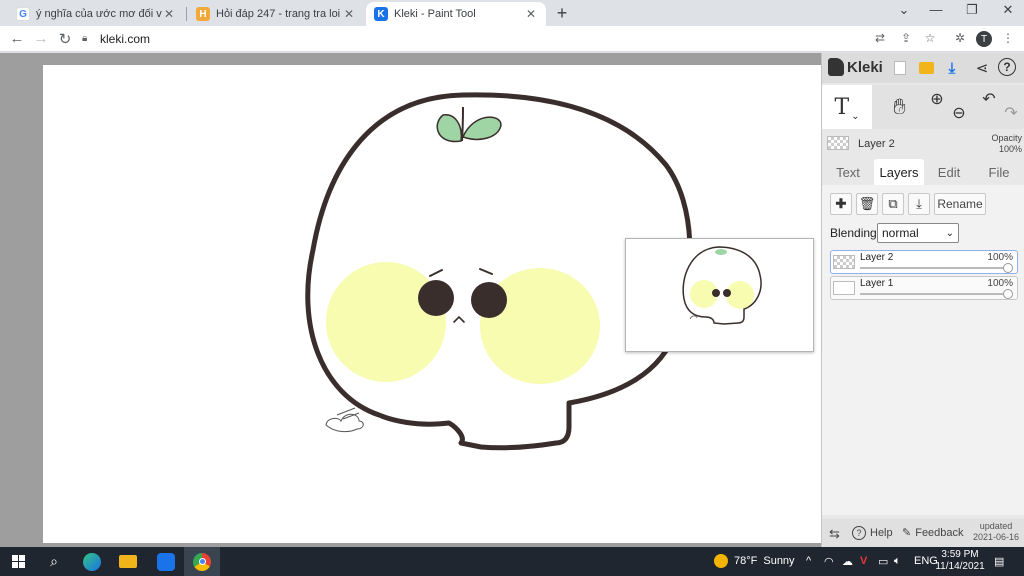 The width and height of the screenshot is (1024, 576). What do you see at coordinates (960, 204) in the screenshot?
I see `rename-layer-button: Rename` at bounding box center [960, 204].